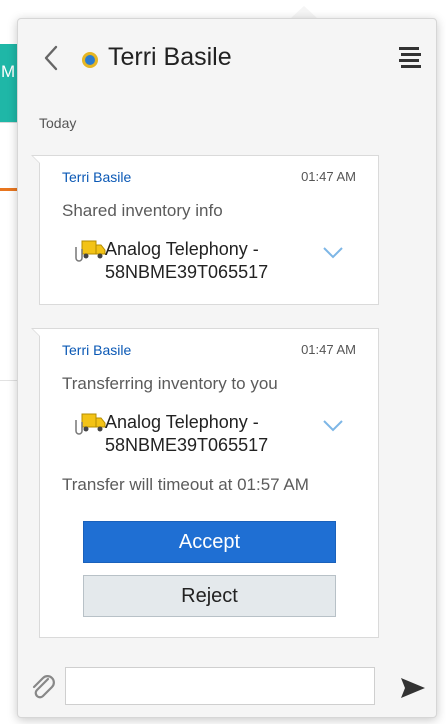  What do you see at coordinates (170, 383) in the screenshot?
I see `message-text: Transferring inventory to you` at bounding box center [170, 383].